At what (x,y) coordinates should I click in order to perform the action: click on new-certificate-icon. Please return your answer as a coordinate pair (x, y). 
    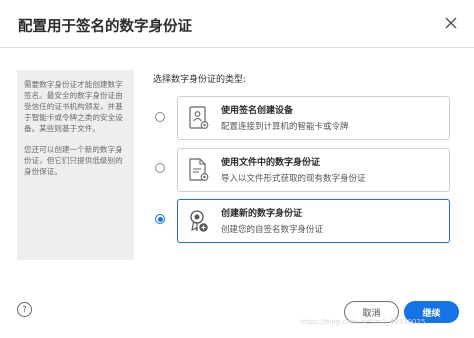
    Looking at the image, I should click on (199, 221).